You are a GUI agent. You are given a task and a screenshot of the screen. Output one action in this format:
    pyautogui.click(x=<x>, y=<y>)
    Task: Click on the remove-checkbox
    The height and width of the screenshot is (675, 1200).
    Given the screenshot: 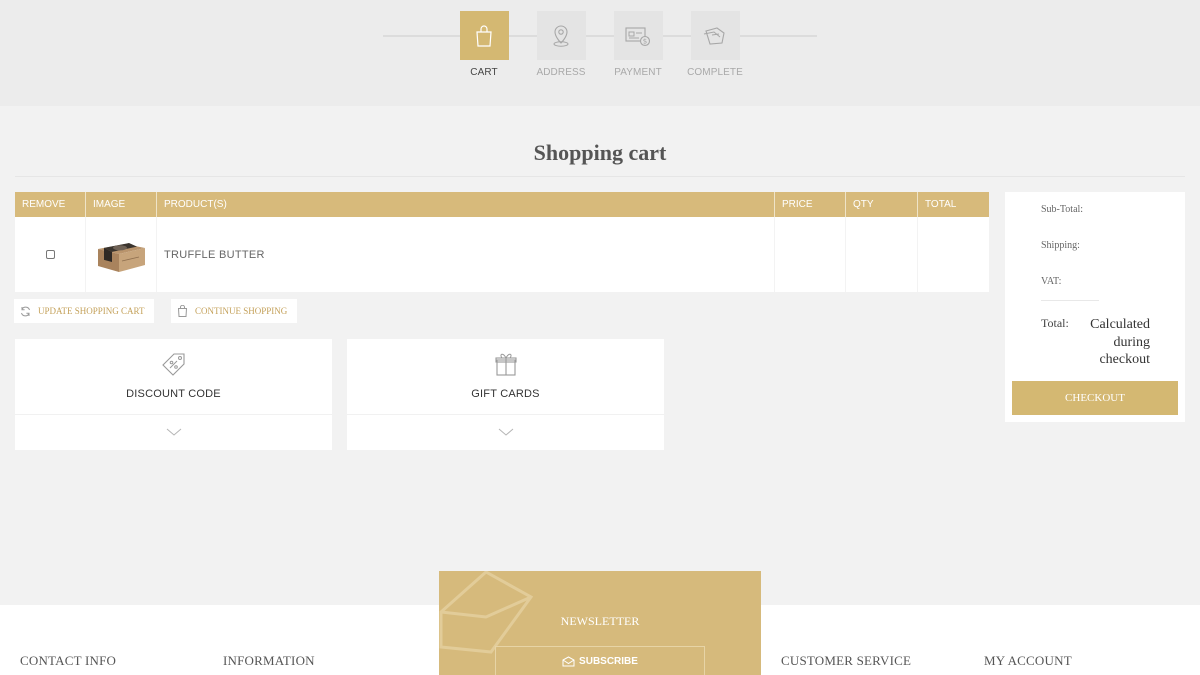 What is the action you would take?
    pyautogui.click(x=50, y=254)
    